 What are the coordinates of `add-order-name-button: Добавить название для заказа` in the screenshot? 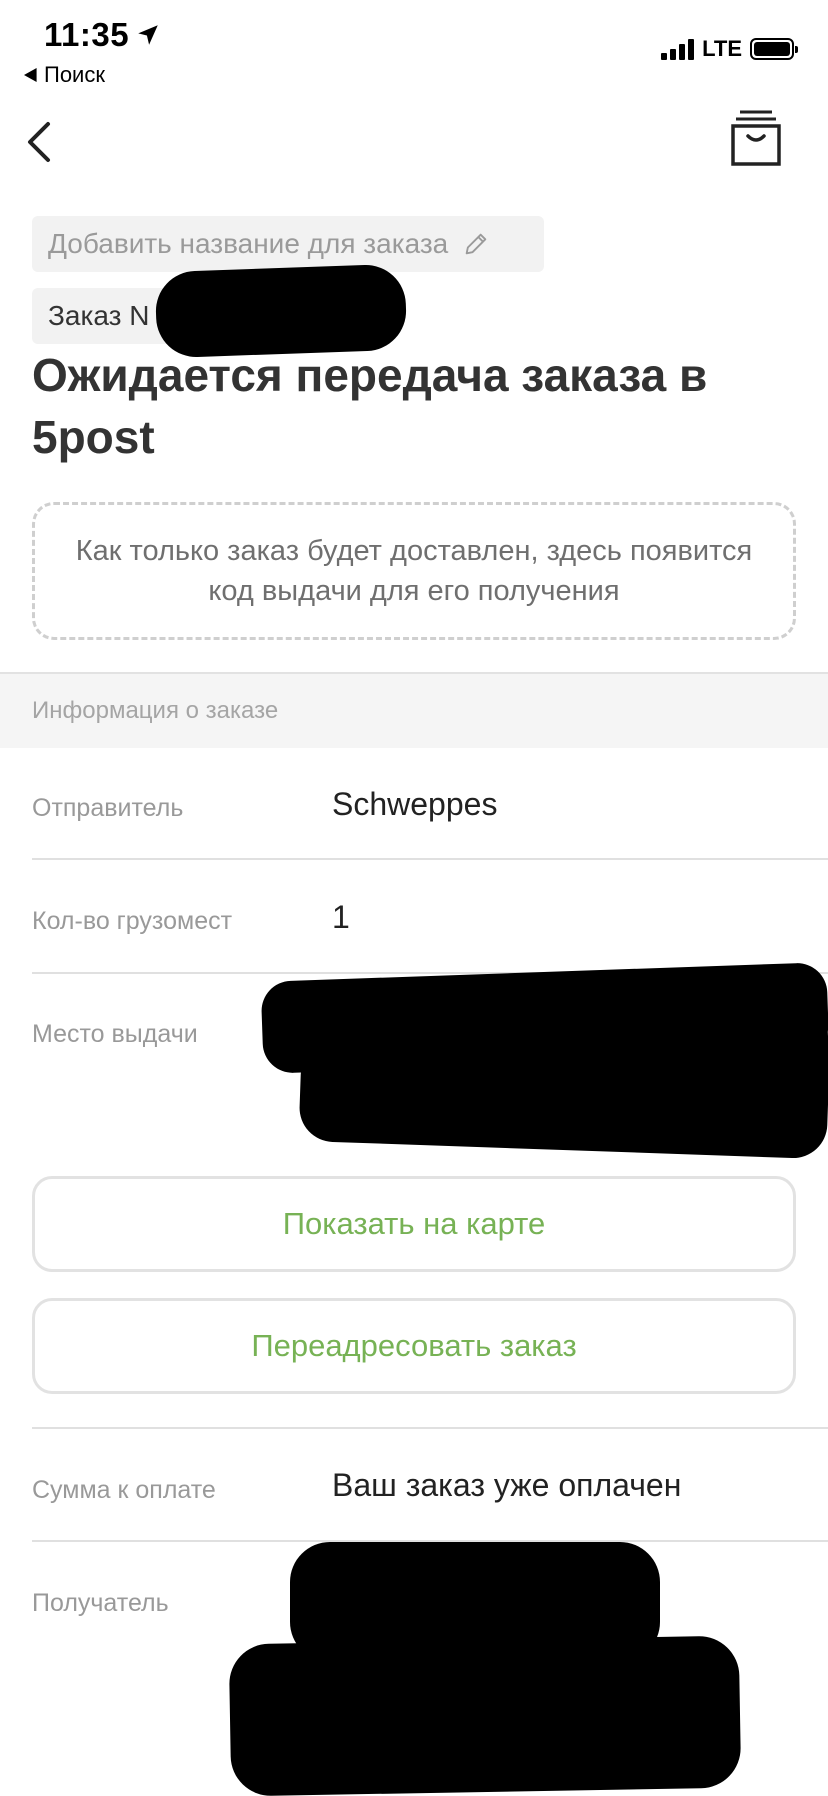 It's located at (288, 244).